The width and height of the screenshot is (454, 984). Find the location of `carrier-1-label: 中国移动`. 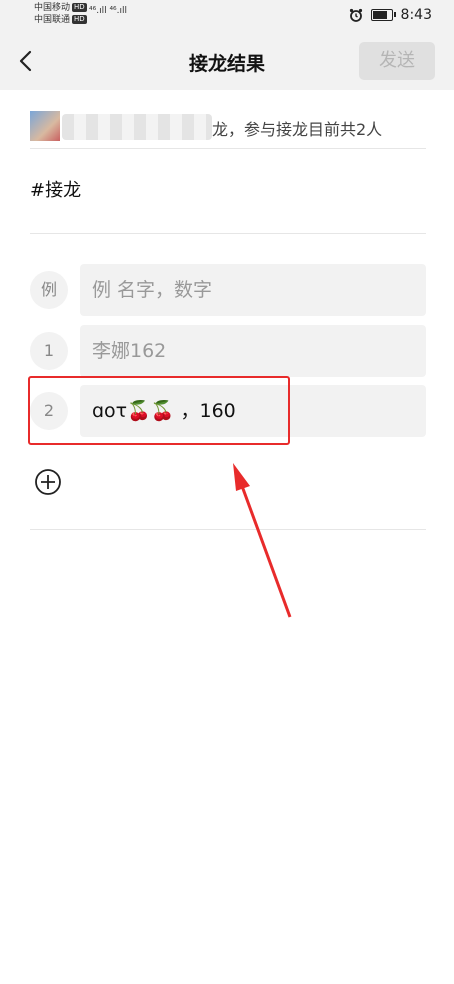

carrier-1-label: 中国移动 is located at coordinates (52, 8).